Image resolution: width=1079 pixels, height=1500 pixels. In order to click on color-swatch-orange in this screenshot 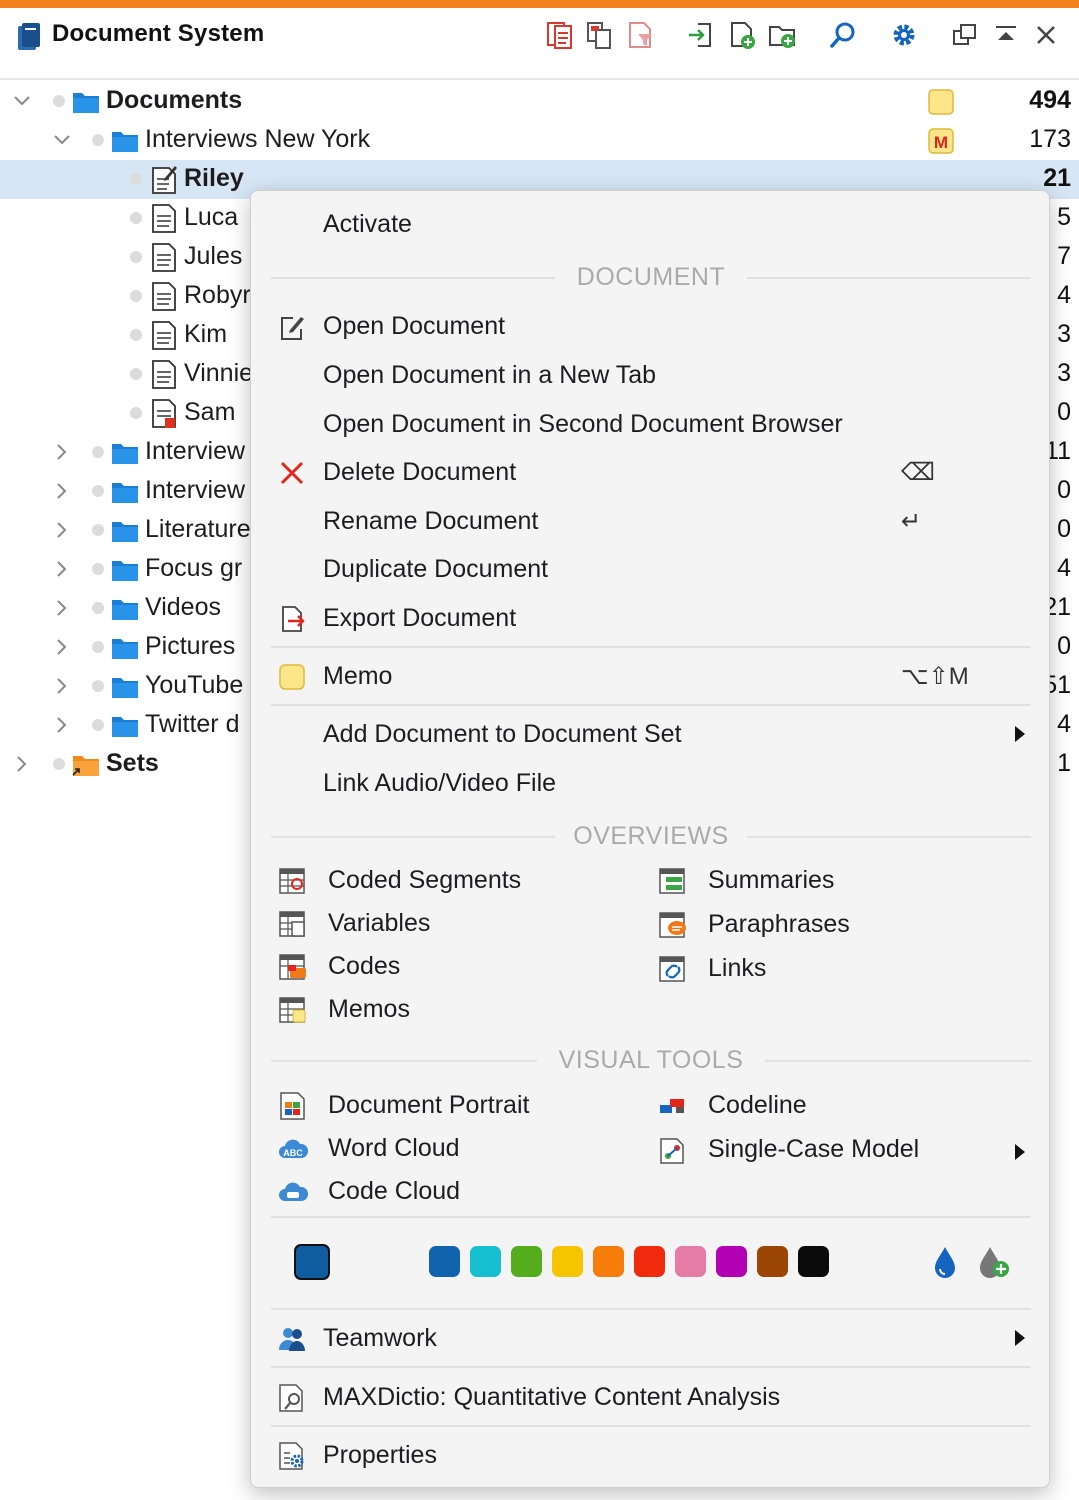, I will do `click(608, 1261)`.